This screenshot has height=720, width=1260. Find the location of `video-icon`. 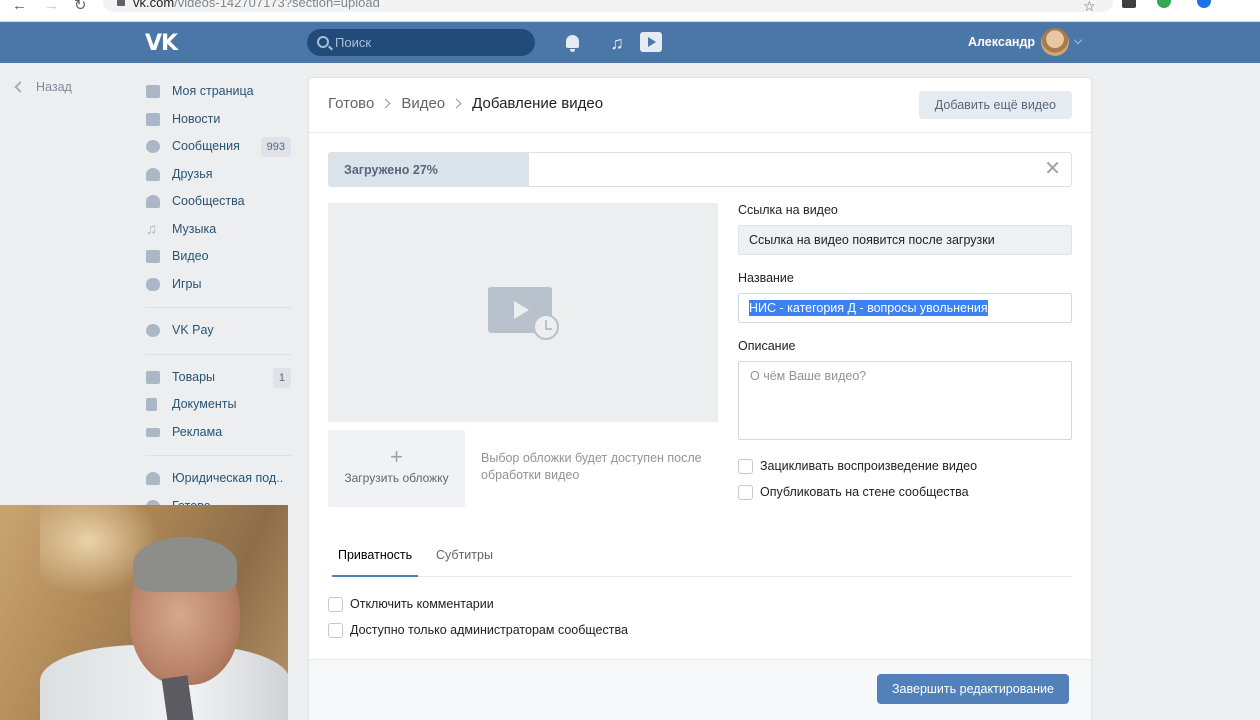

video-icon is located at coordinates (153, 256).